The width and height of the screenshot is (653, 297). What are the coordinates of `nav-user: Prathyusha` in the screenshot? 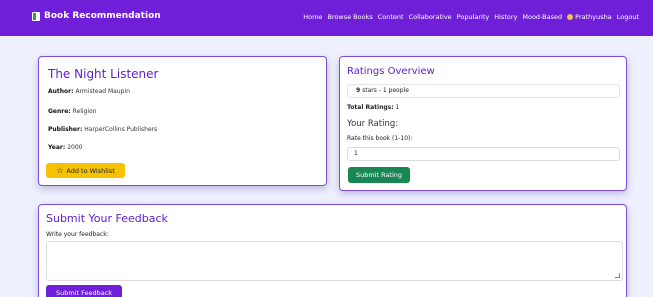 It's located at (589, 17).